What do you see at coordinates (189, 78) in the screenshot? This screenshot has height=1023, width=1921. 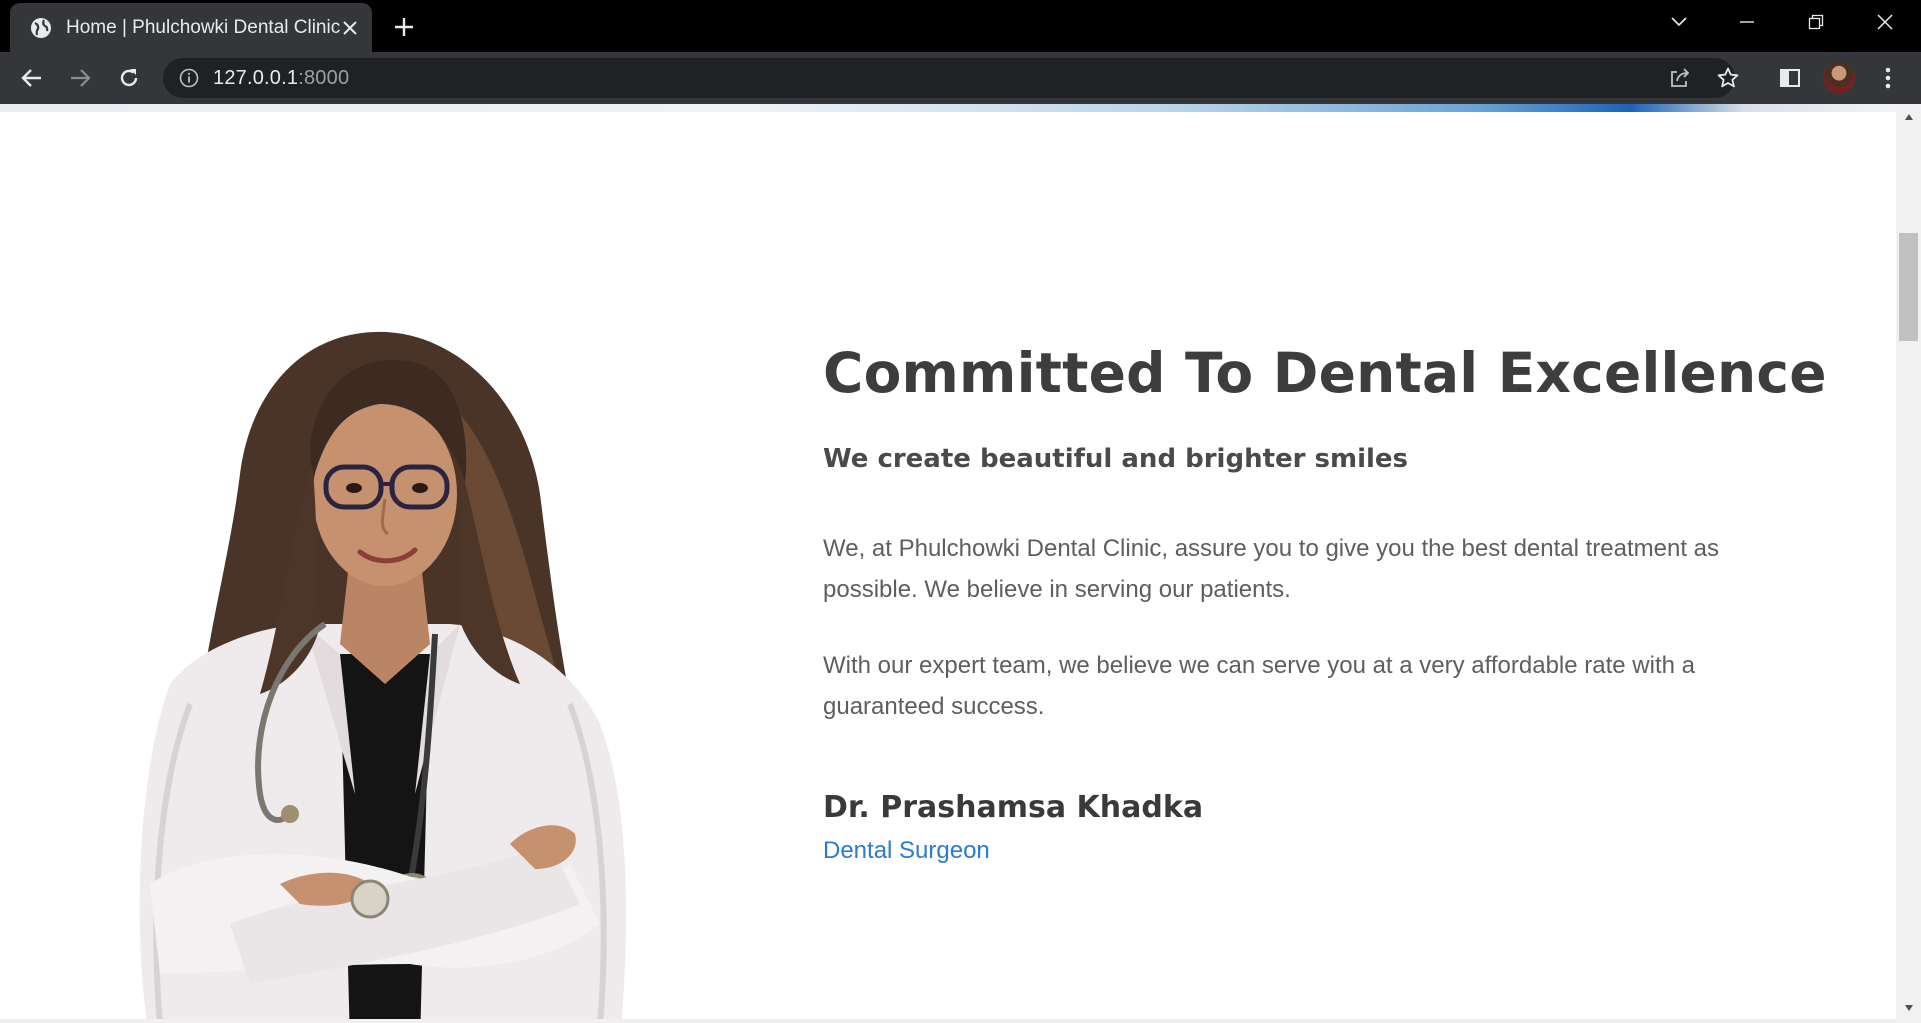 I see `info-icon` at bounding box center [189, 78].